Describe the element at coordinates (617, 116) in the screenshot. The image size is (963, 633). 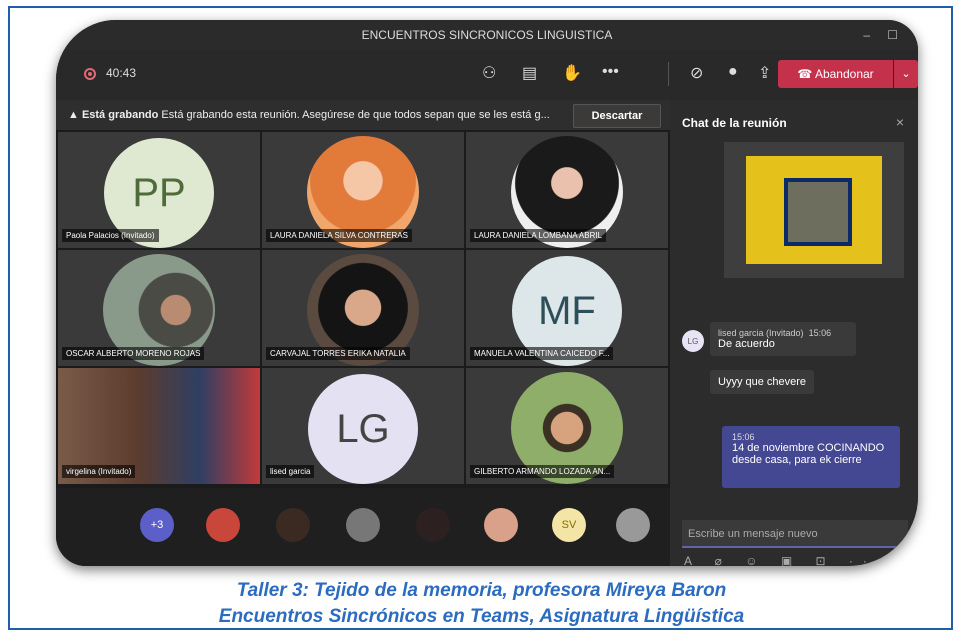
I see `dismiss-button: Descartar` at that location.